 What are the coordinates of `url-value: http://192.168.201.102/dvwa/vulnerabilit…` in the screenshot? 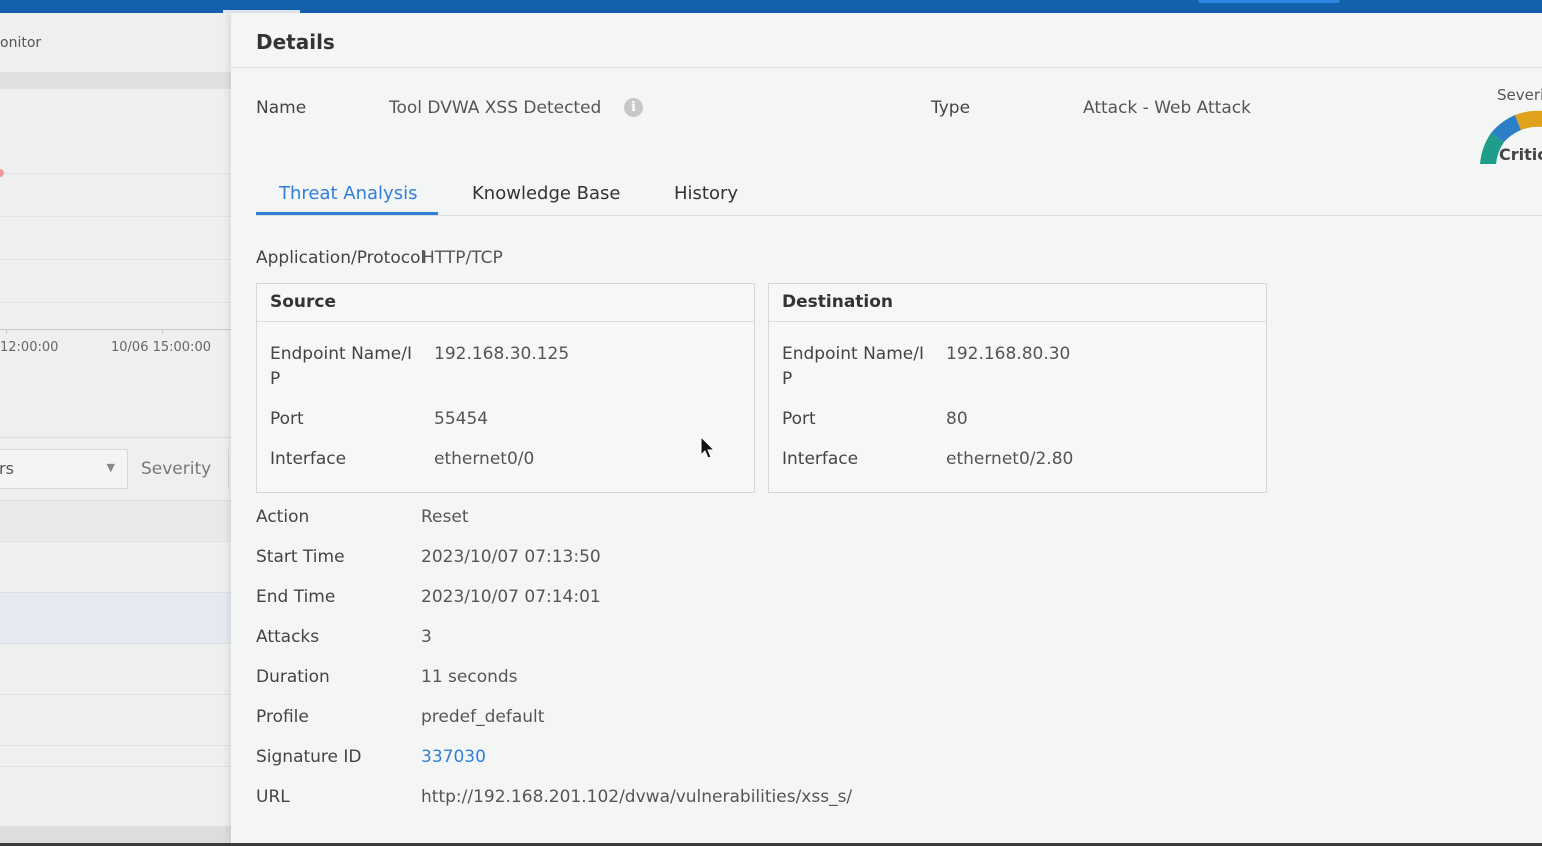 It's located at (637, 797).